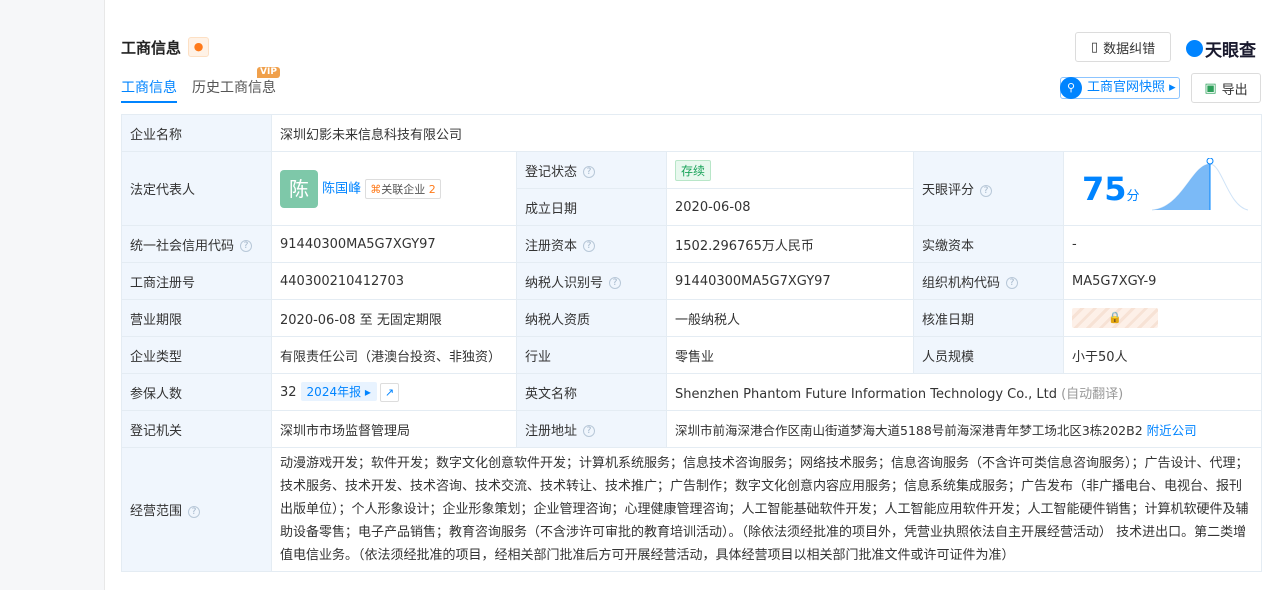 The image size is (1268, 590). I want to click on label: 天眼评分?, so click(988, 188).